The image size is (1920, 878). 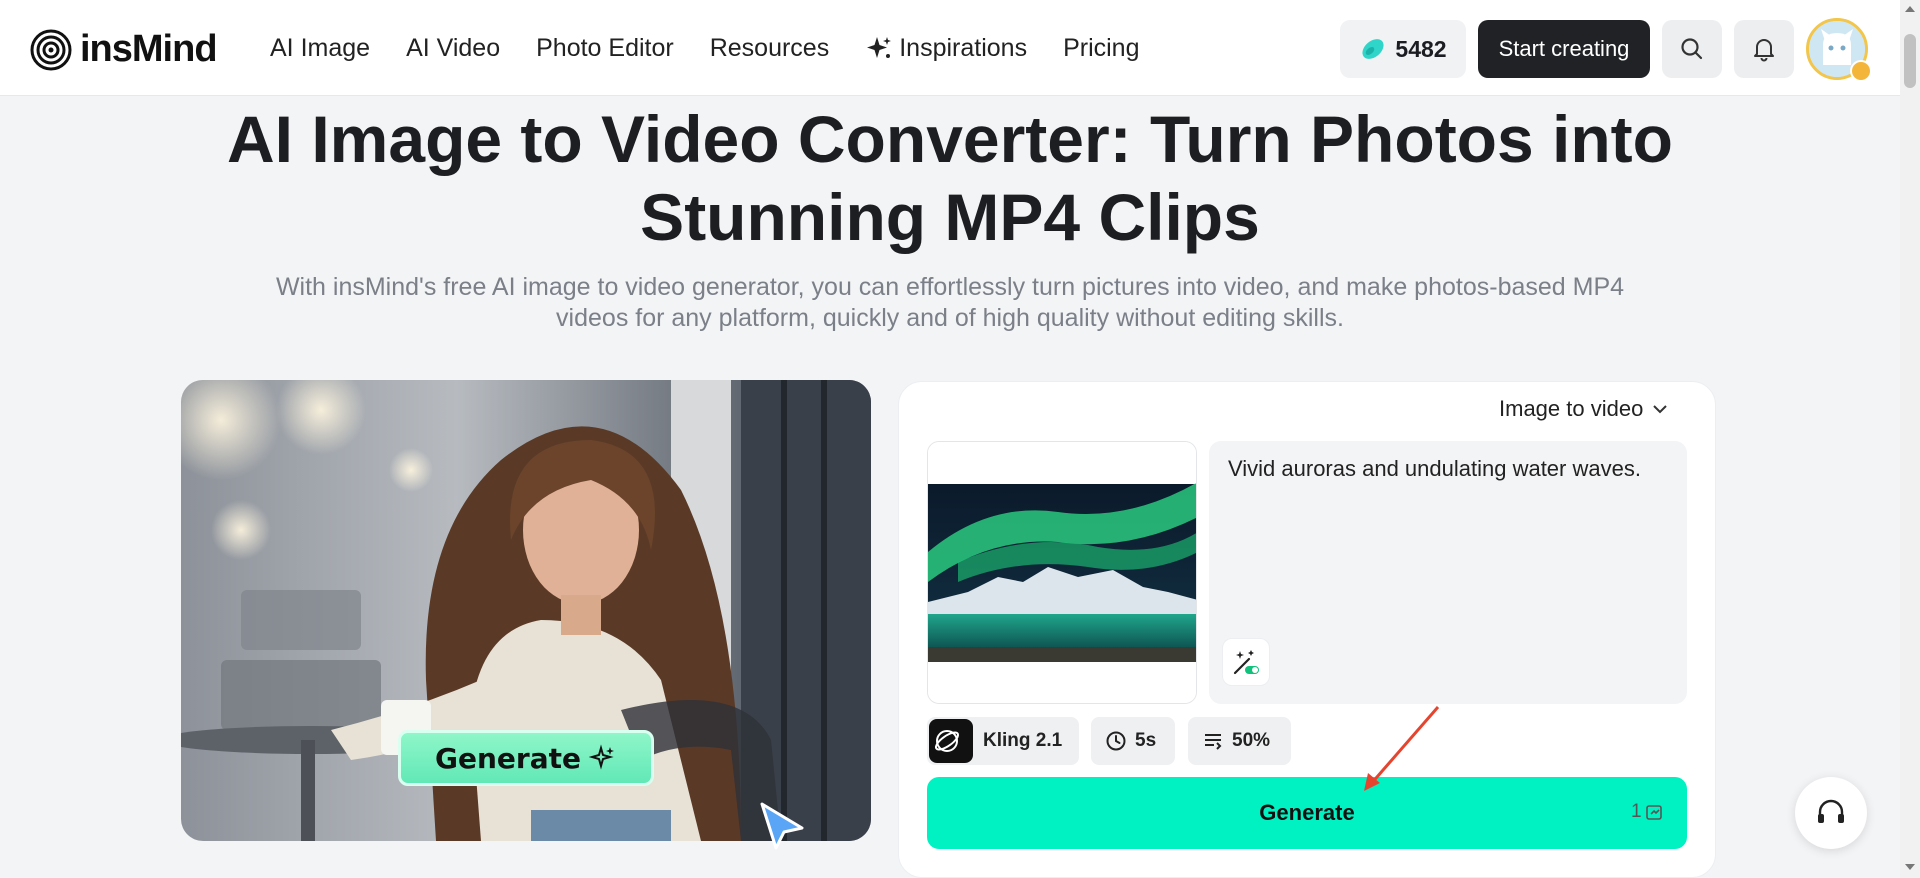 What do you see at coordinates (1101, 48) in the screenshot?
I see `nav-pricing: Pricing` at bounding box center [1101, 48].